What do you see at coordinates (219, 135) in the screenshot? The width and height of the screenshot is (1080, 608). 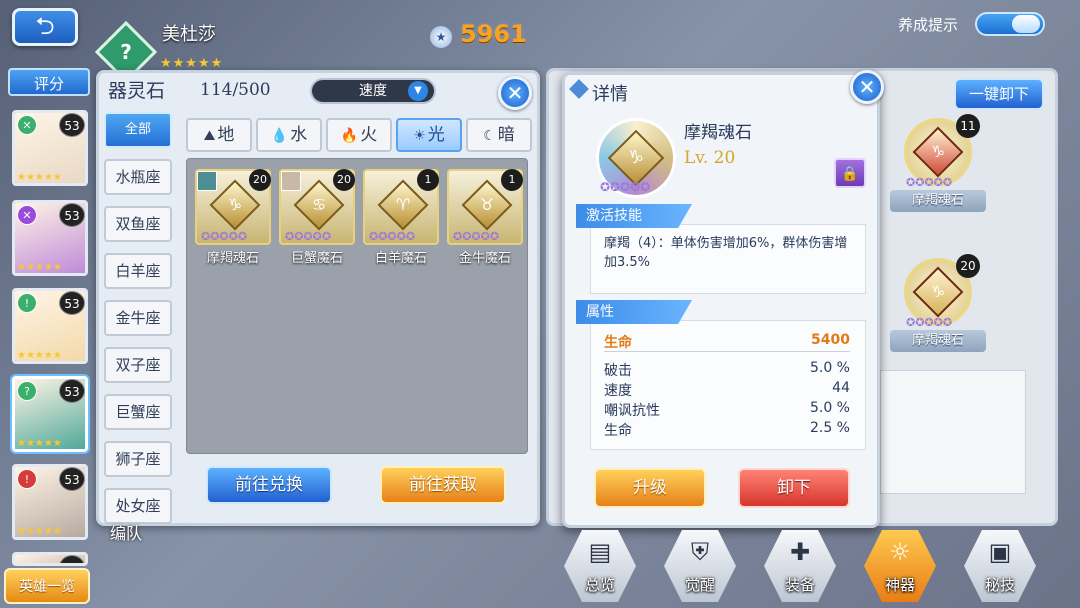 I see `element-tab: ⛰ 地` at bounding box center [219, 135].